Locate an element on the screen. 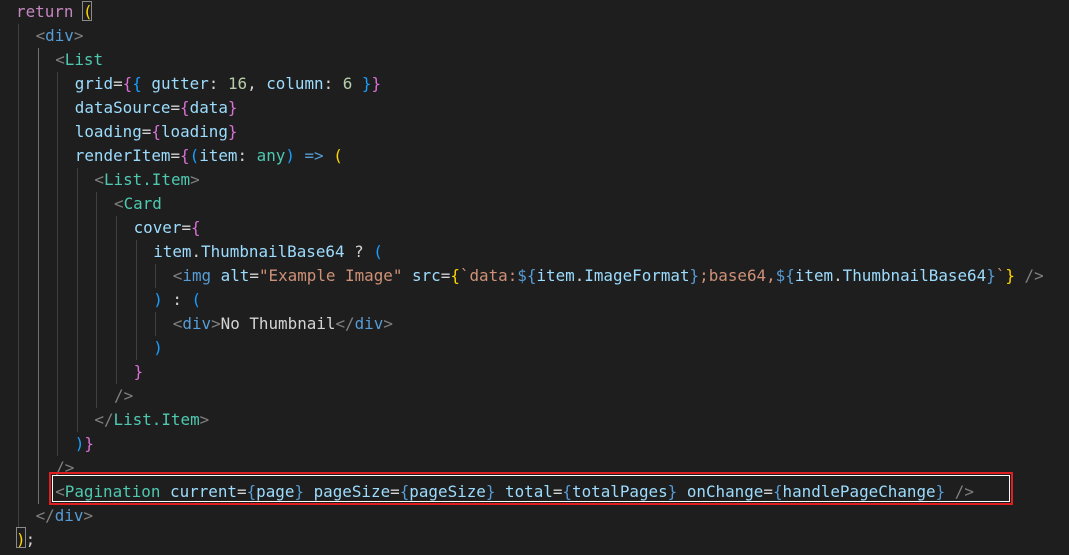  code-token: cover is located at coordinates (157, 227).